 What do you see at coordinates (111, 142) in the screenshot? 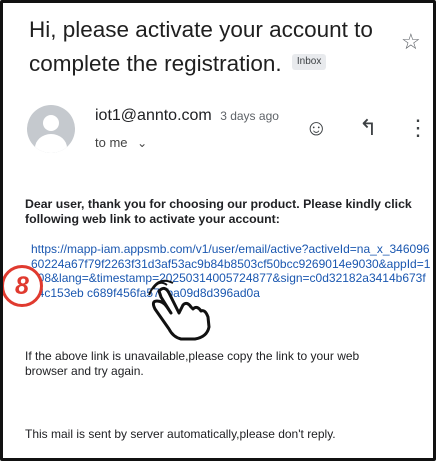
I see `recipient-label: to me` at bounding box center [111, 142].